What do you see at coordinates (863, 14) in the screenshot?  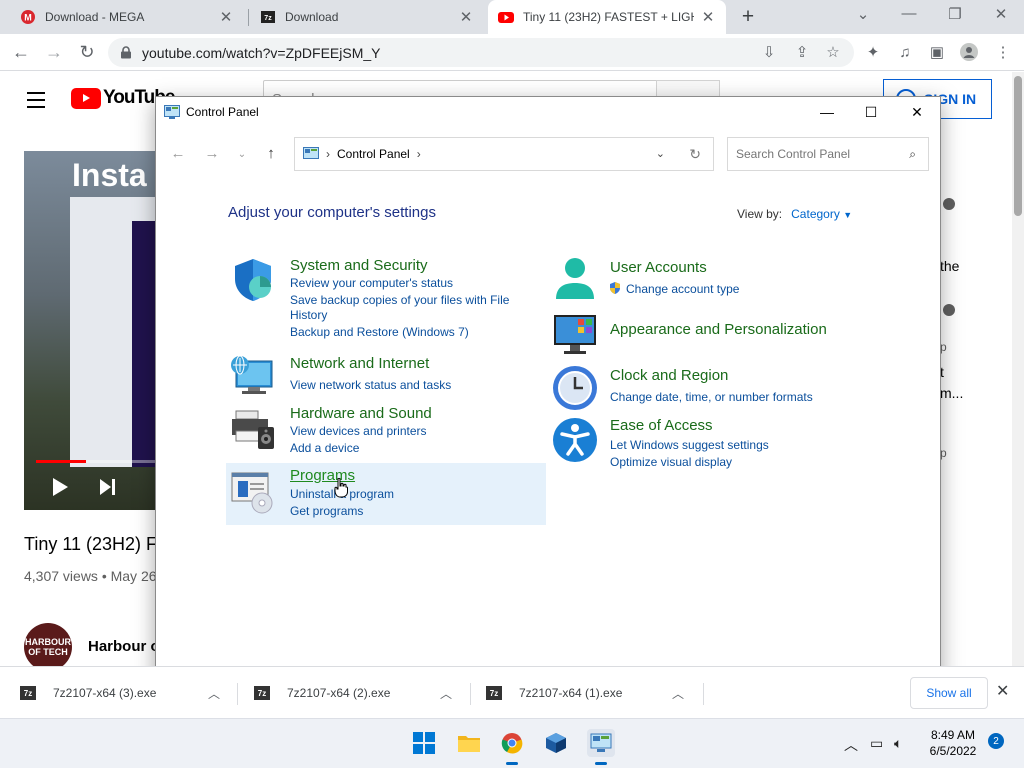 I see `tab-search-chevron-icon: ⌄` at bounding box center [863, 14].